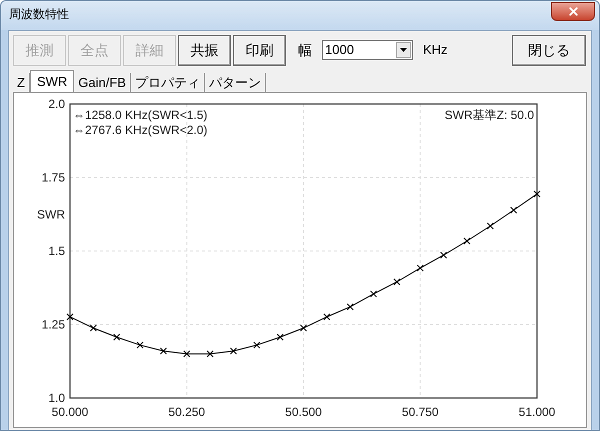 The height and width of the screenshot is (431, 600). I want to click on y-tick-label: 1.0, so click(56, 398).